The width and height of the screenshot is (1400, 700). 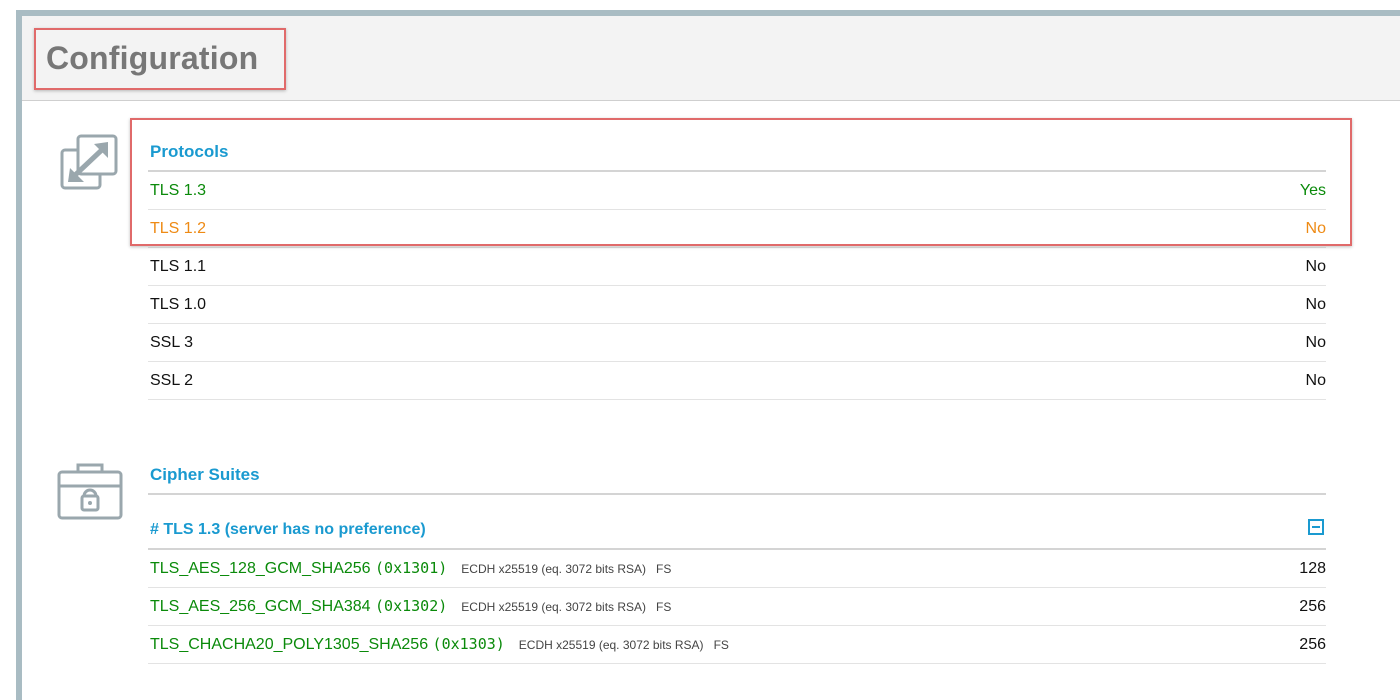 What do you see at coordinates (178, 304) in the screenshot?
I see `protocol-name: TLS 1.0` at bounding box center [178, 304].